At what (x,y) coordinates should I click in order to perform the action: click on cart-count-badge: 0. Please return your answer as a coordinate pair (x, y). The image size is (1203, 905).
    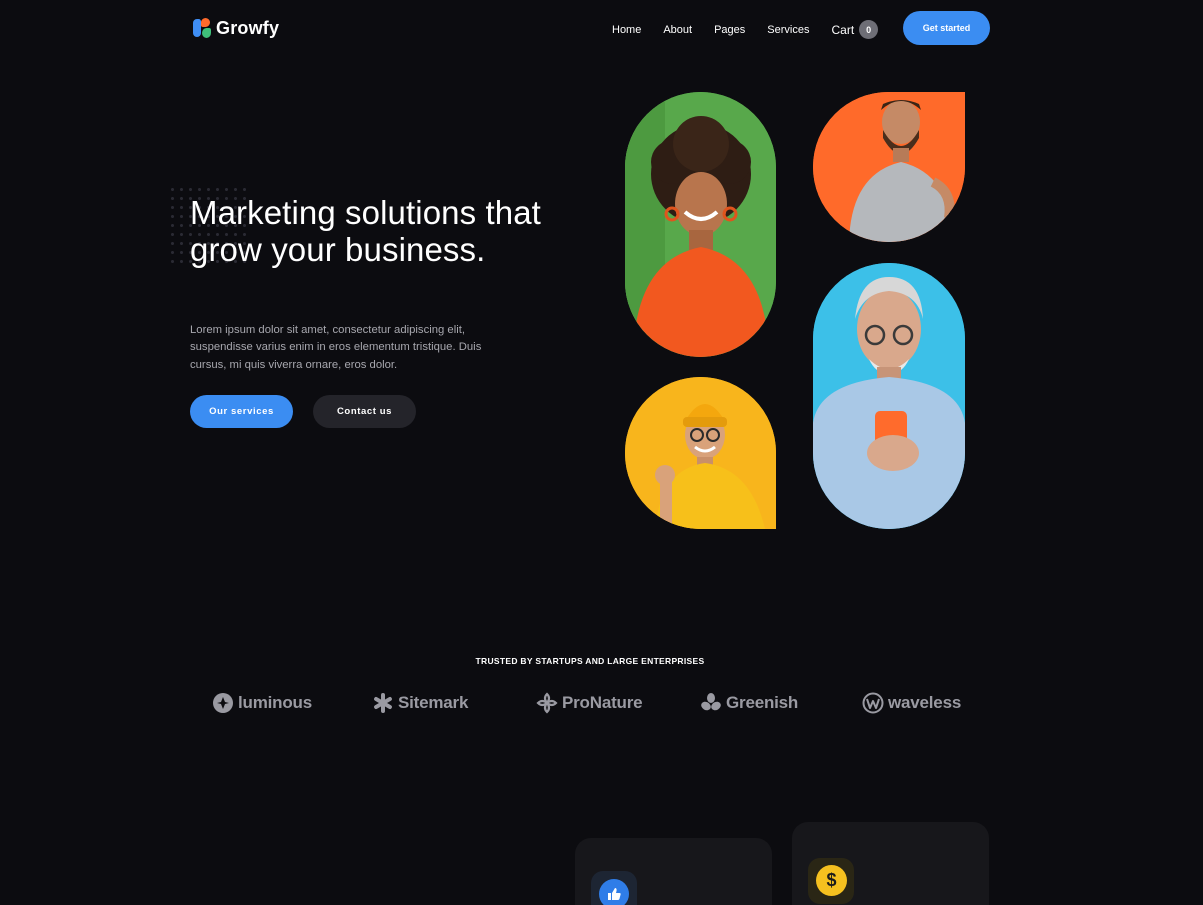
    Looking at the image, I should click on (869, 29).